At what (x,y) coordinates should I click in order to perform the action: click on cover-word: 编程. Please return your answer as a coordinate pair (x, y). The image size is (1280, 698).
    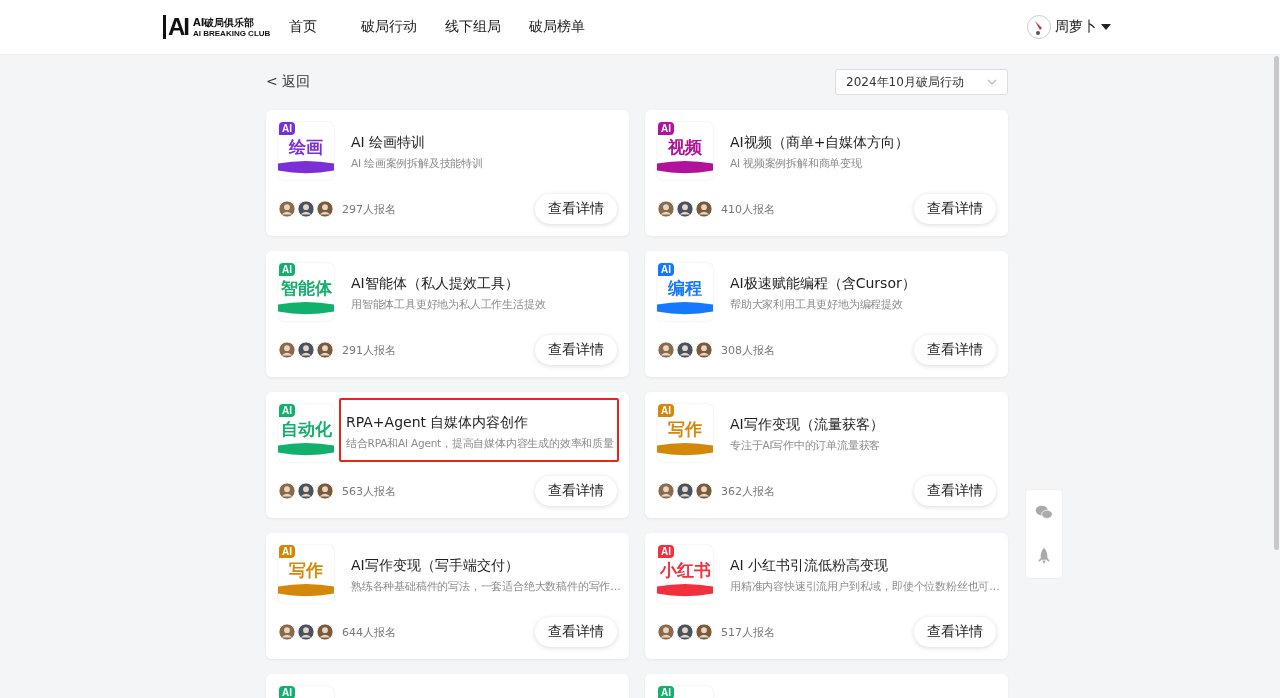
    Looking at the image, I should click on (685, 288).